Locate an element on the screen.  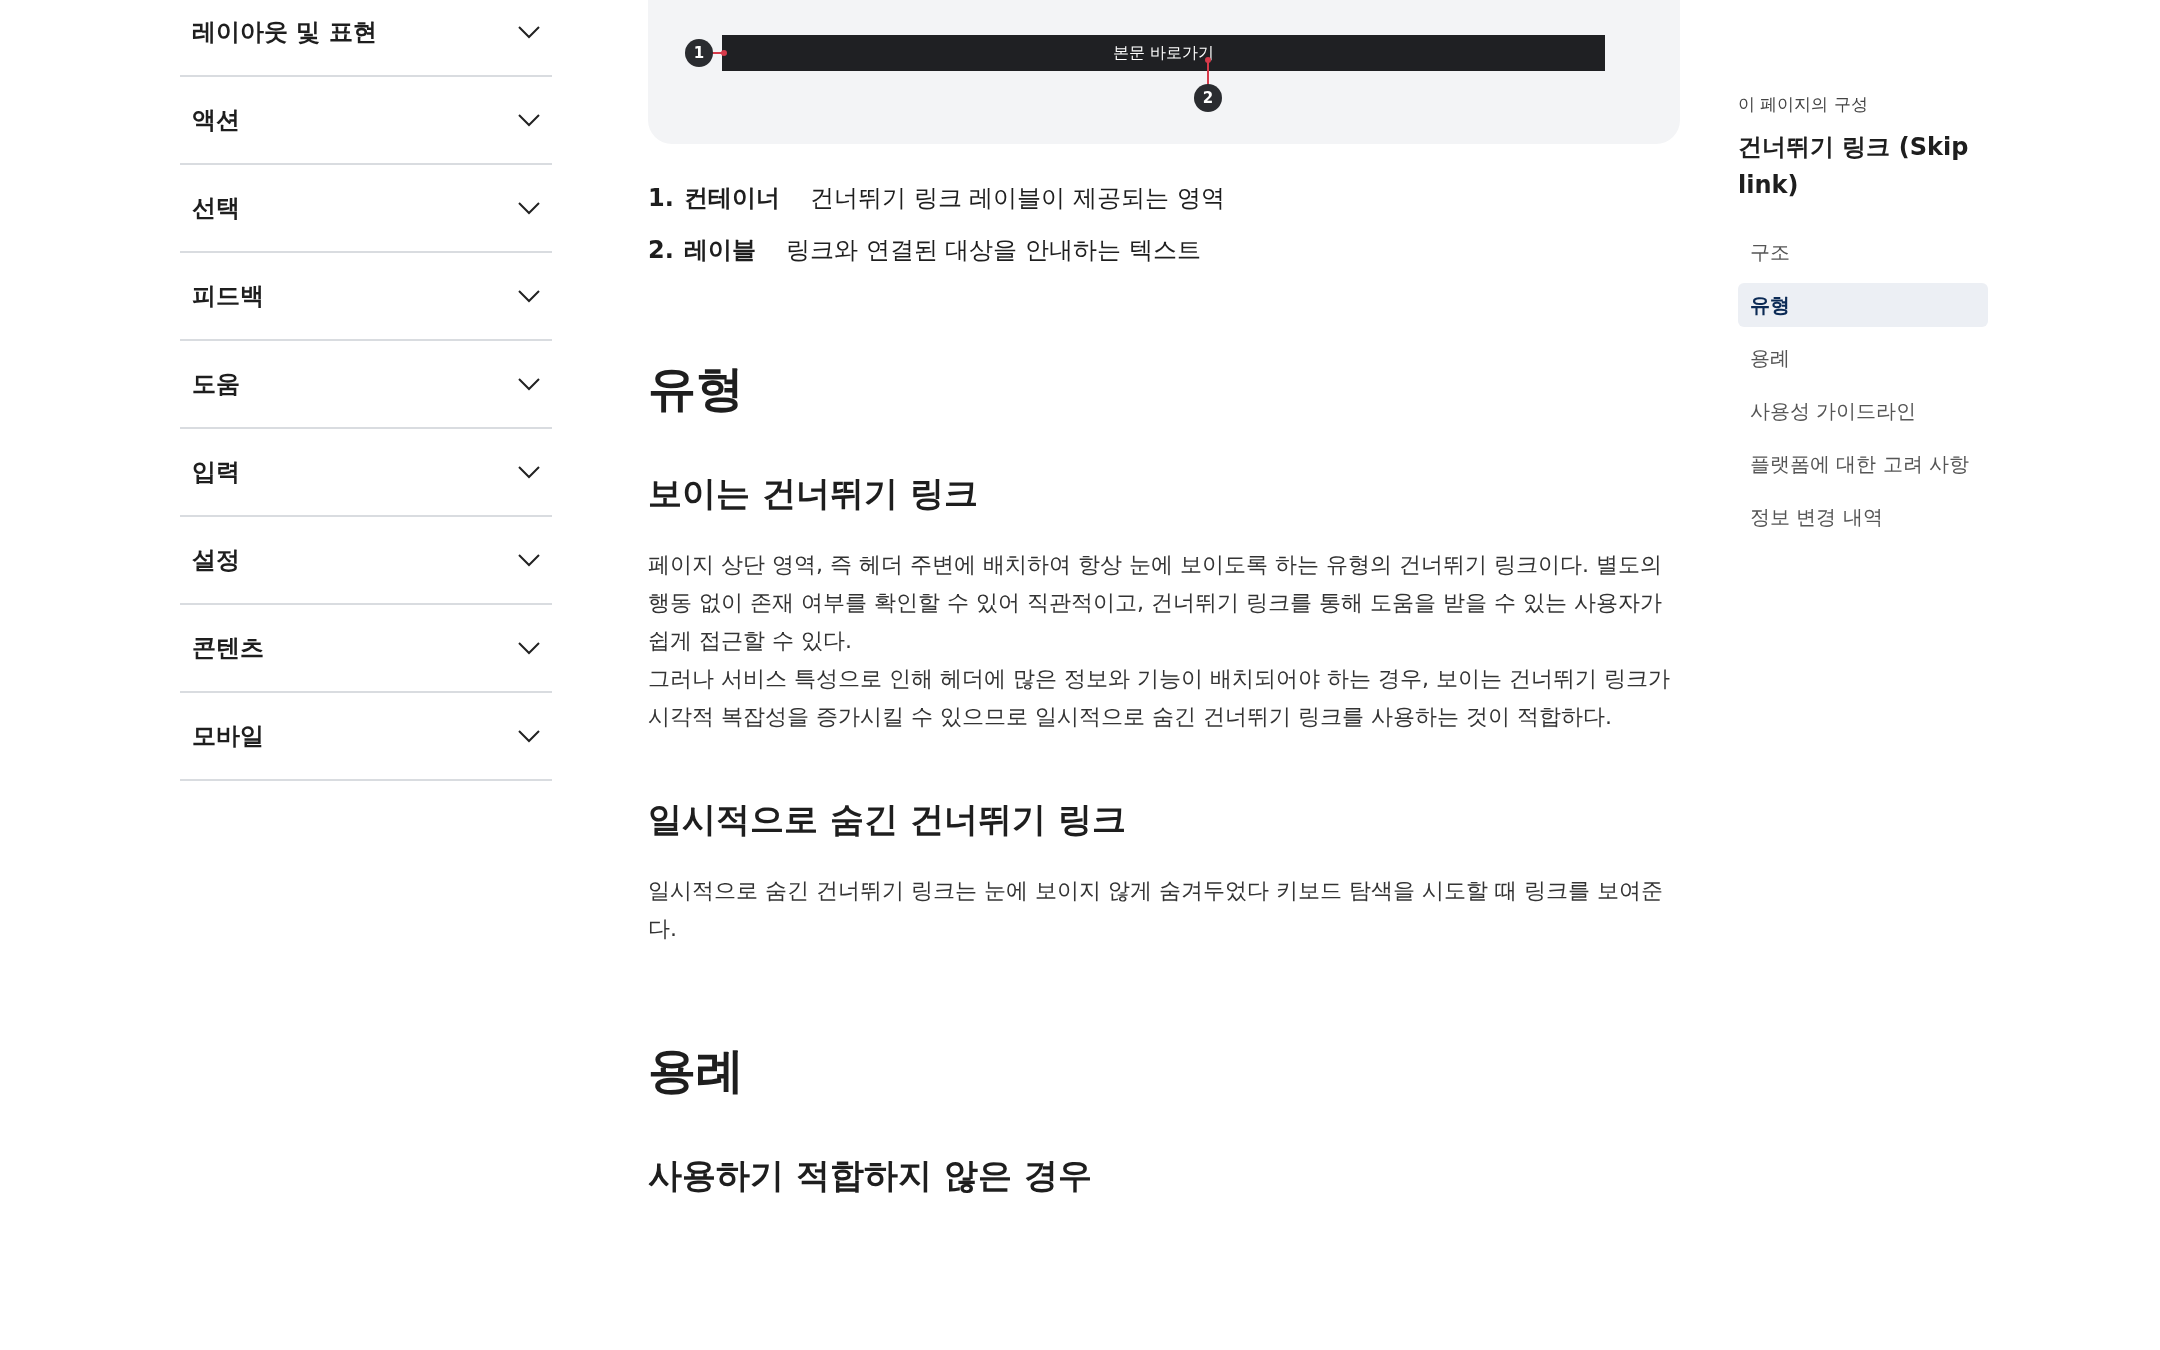
list-number: 1. is located at coordinates (661, 198).